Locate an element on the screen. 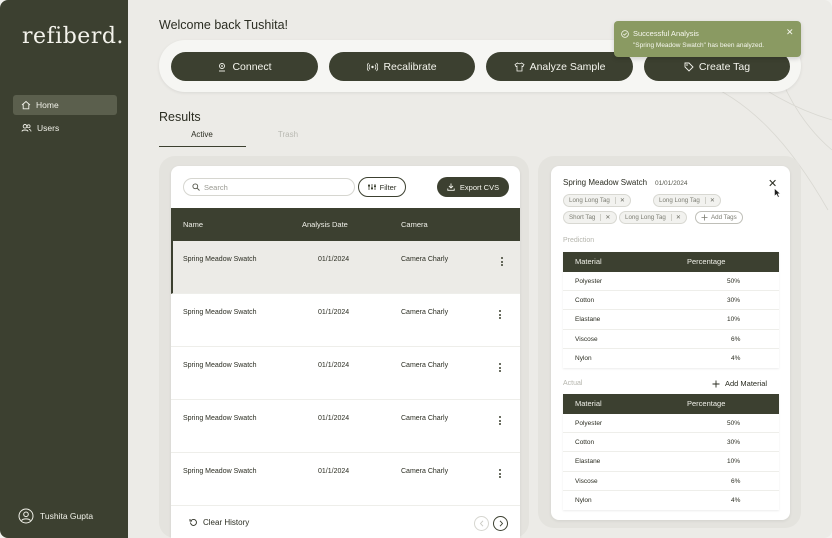 The image size is (832, 538). shirt-icon is located at coordinates (519, 66).